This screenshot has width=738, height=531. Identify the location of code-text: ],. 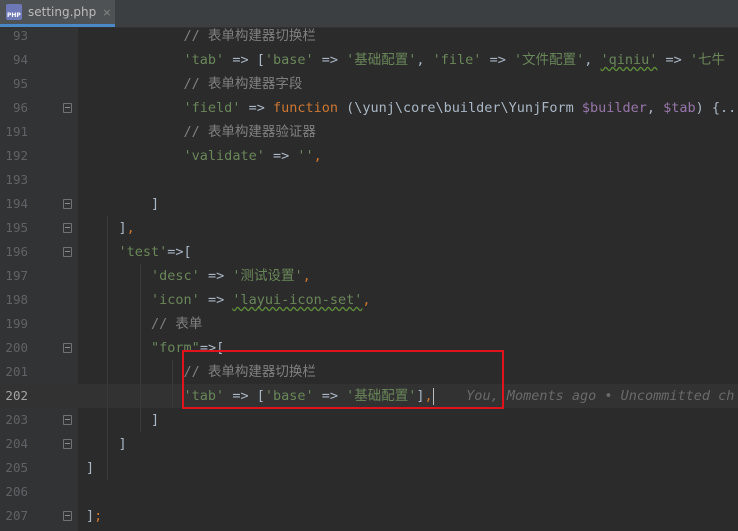
(126, 228).